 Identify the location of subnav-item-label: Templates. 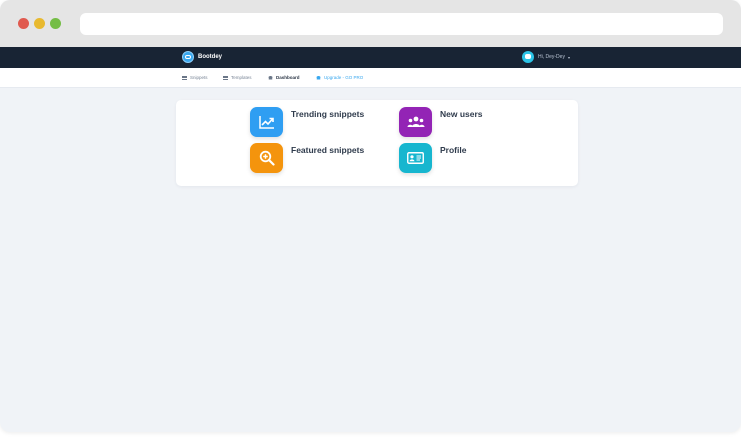
(241, 77).